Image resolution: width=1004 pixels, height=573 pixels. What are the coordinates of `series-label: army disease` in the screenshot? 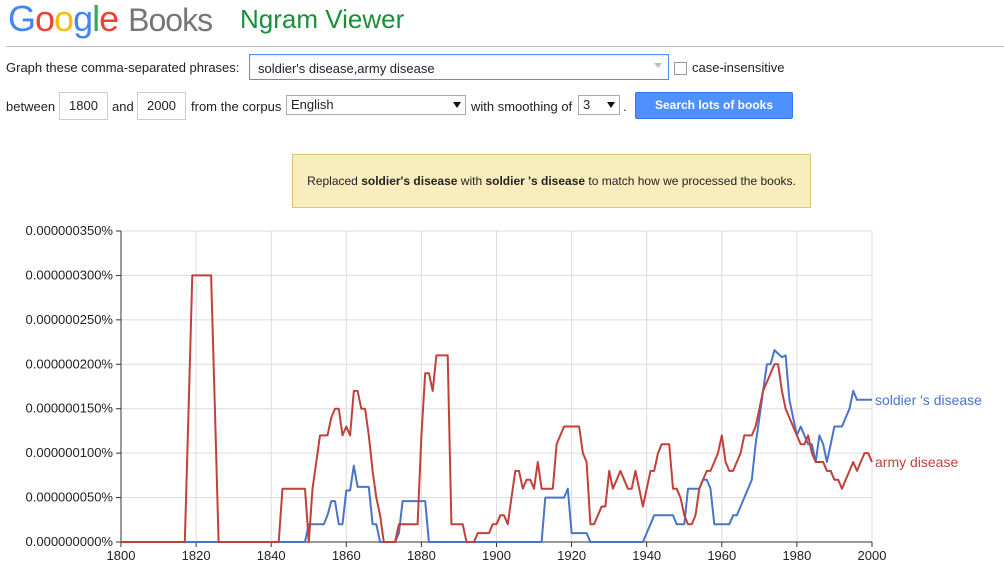 It's located at (916, 462).